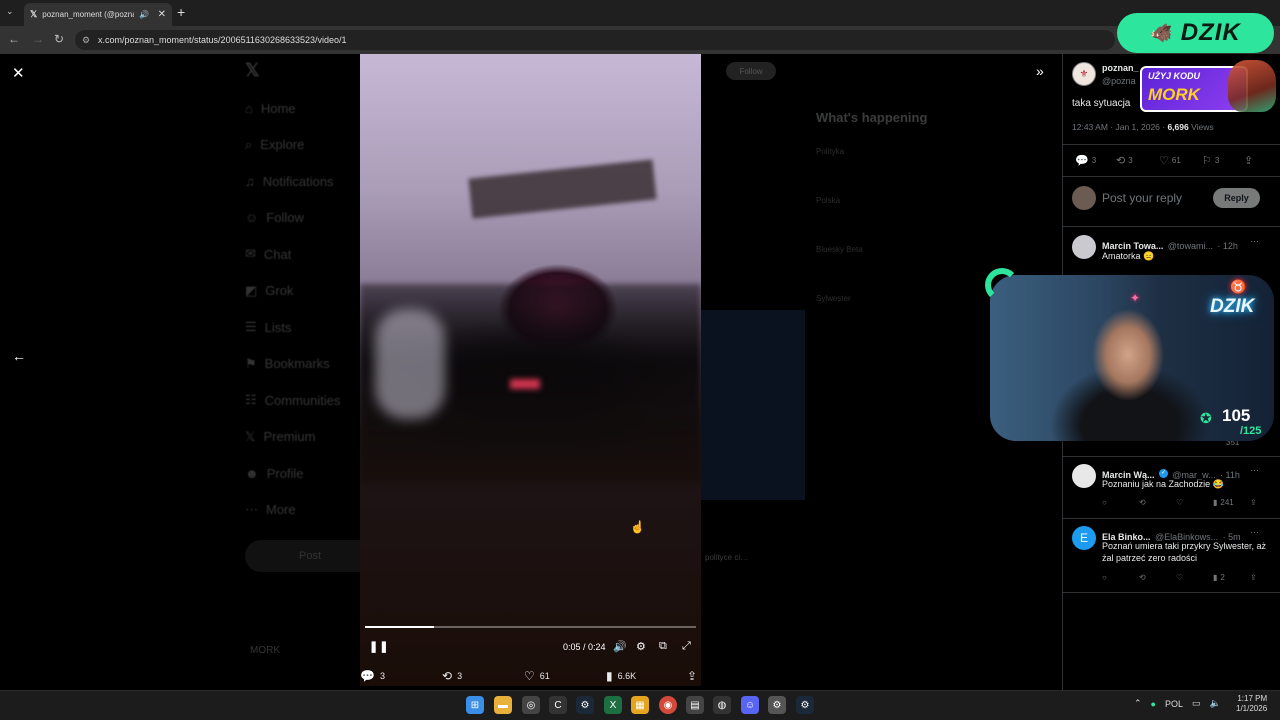 This screenshot has width=1280, height=720. I want to click on reply-button: Reply, so click(1236, 198).